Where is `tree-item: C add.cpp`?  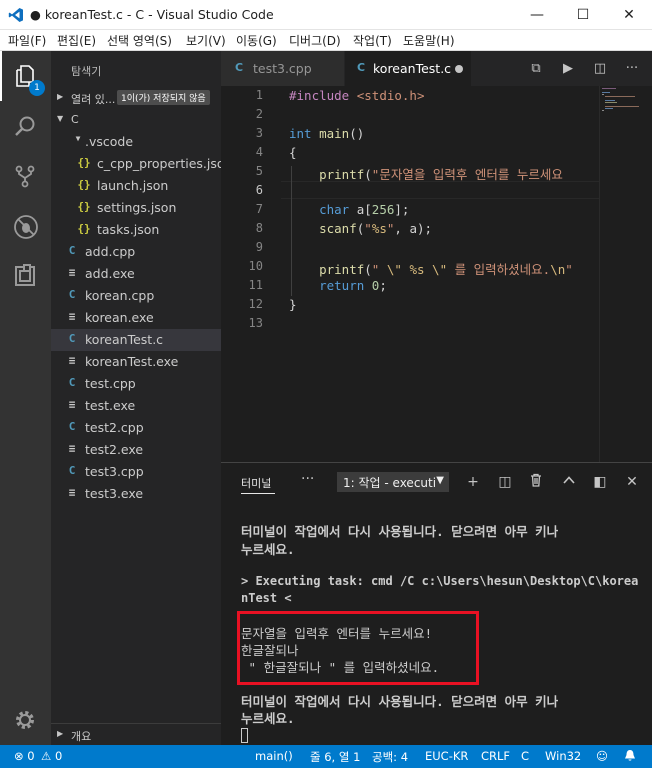
tree-item: C add.cpp is located at coordinates (136, 252).